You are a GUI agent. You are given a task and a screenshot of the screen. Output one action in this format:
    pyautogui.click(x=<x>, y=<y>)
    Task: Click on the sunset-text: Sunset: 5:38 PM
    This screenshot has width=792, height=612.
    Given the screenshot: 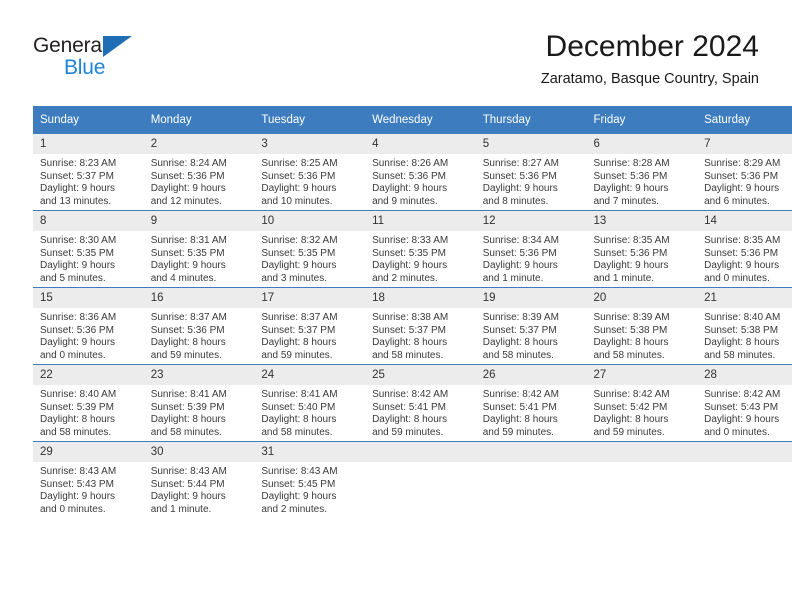 What is the action you would take?
    pyautogui.click(x=741, y=330)
    